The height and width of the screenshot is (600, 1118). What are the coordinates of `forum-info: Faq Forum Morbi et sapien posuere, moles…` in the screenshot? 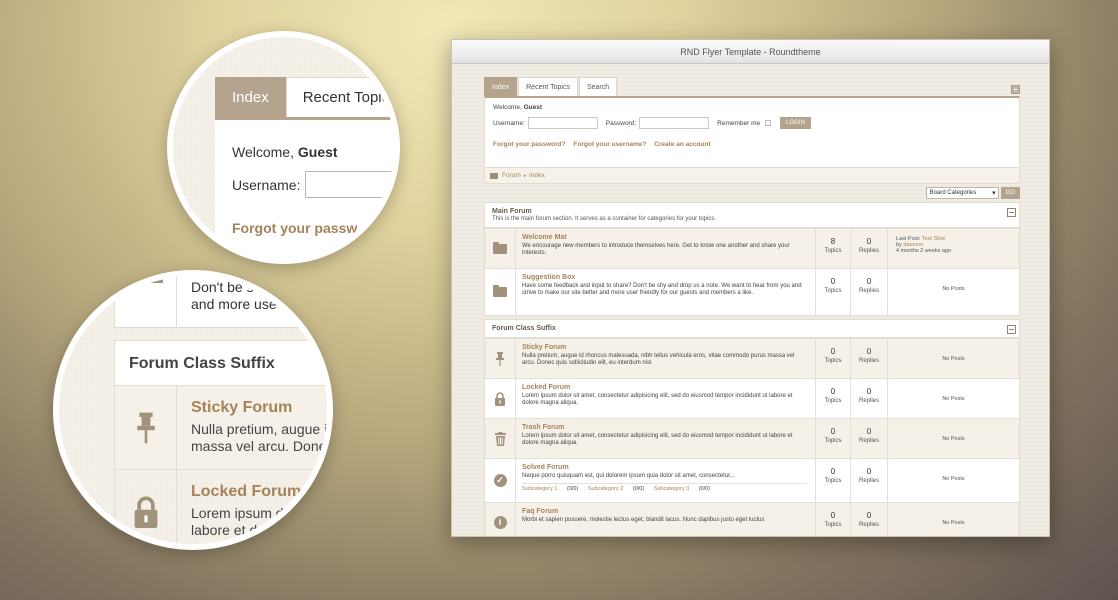 It's located at (666, 519).